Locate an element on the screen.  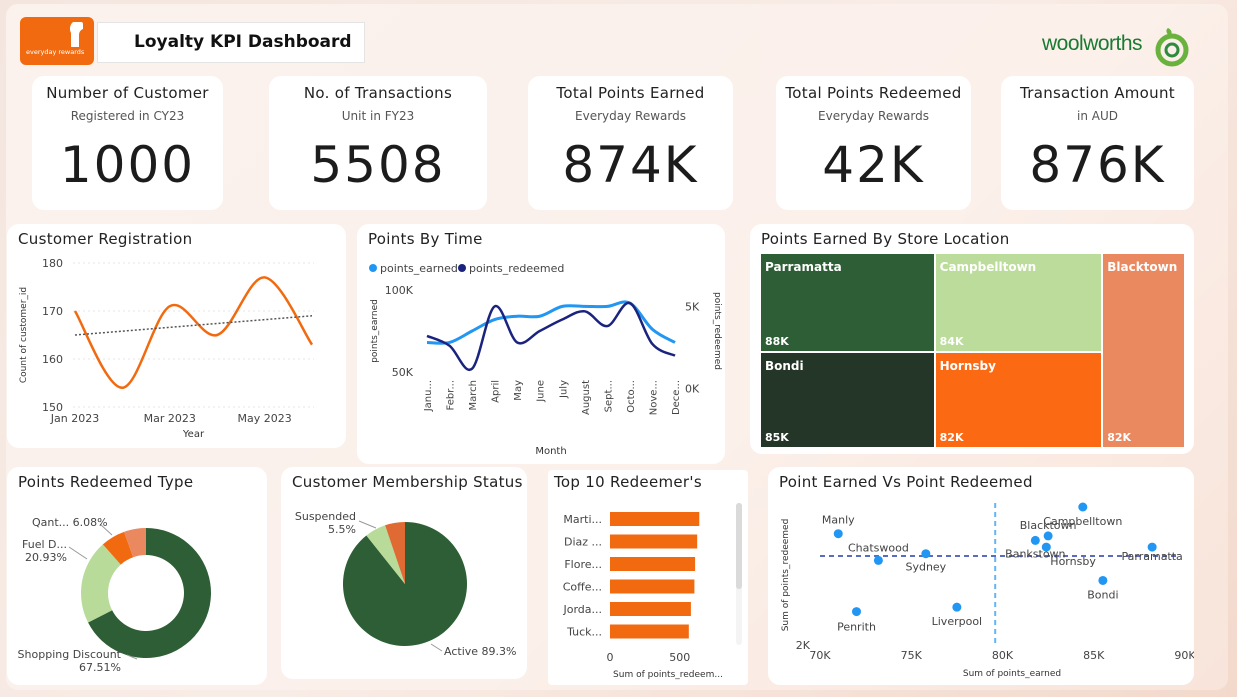
slice-percent: 5.5% is located at coordinates (342, 529).